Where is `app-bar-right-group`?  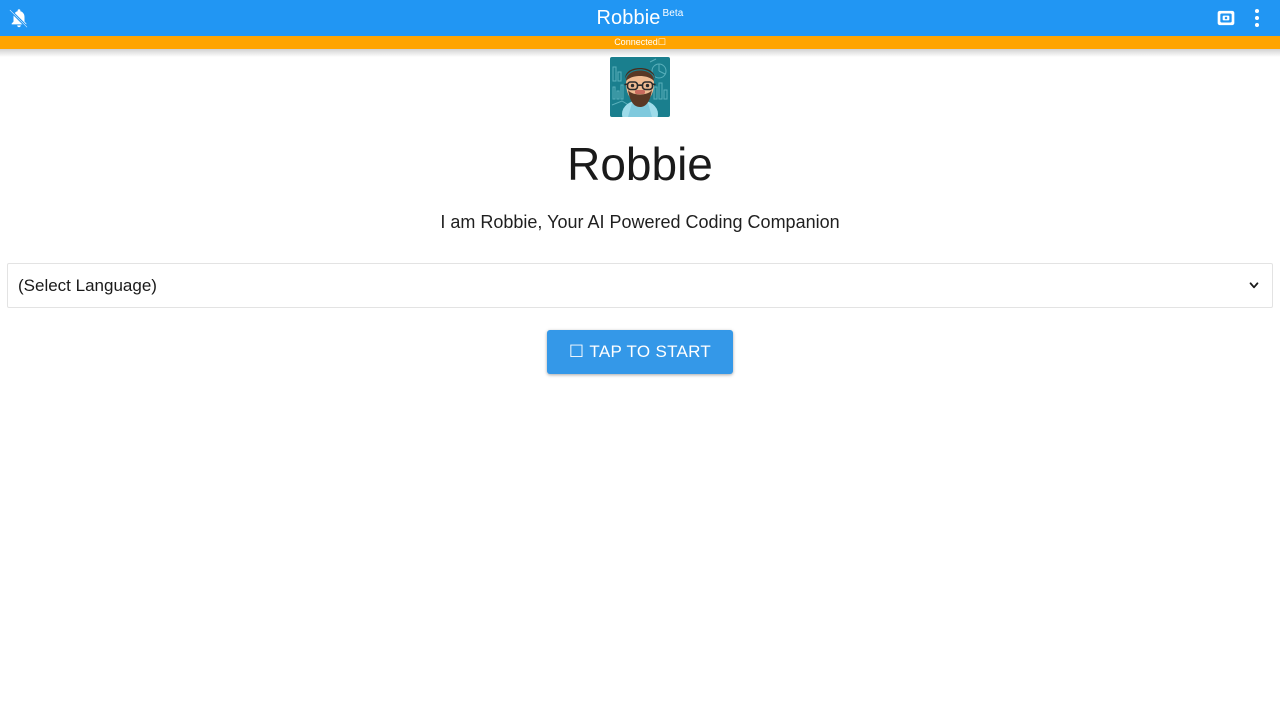 app-bar-right-group is located at coordinates (1212, 18).